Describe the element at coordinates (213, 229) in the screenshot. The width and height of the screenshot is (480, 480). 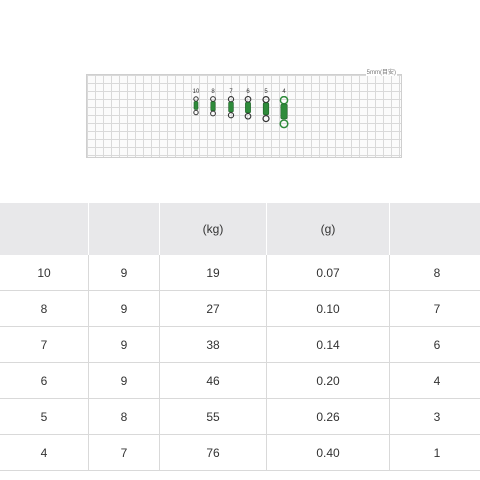
I see `header-strength-kg: (kg)` at that location.